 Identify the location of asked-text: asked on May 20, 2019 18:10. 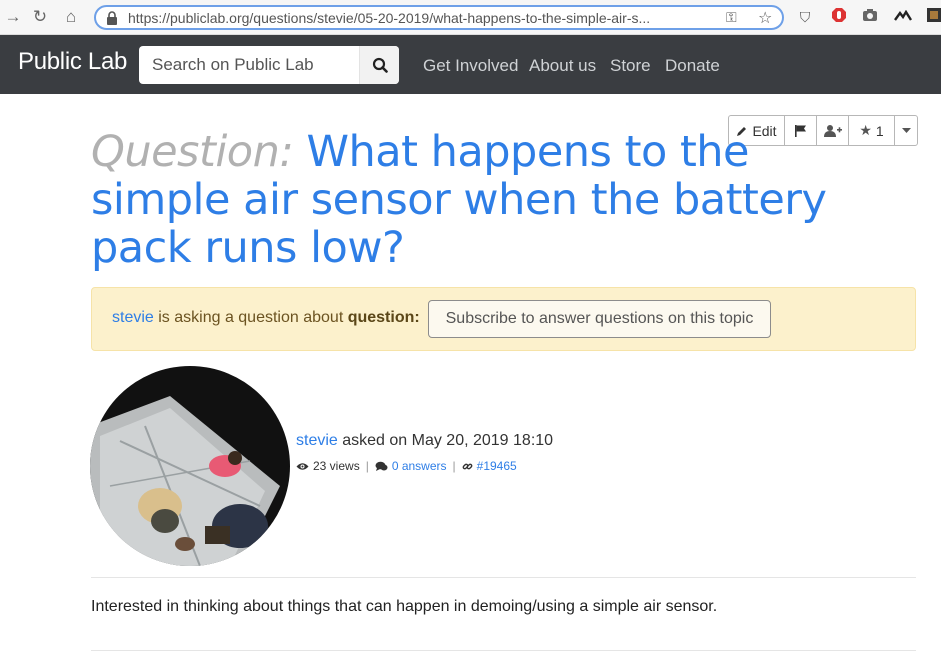
(445, 440).